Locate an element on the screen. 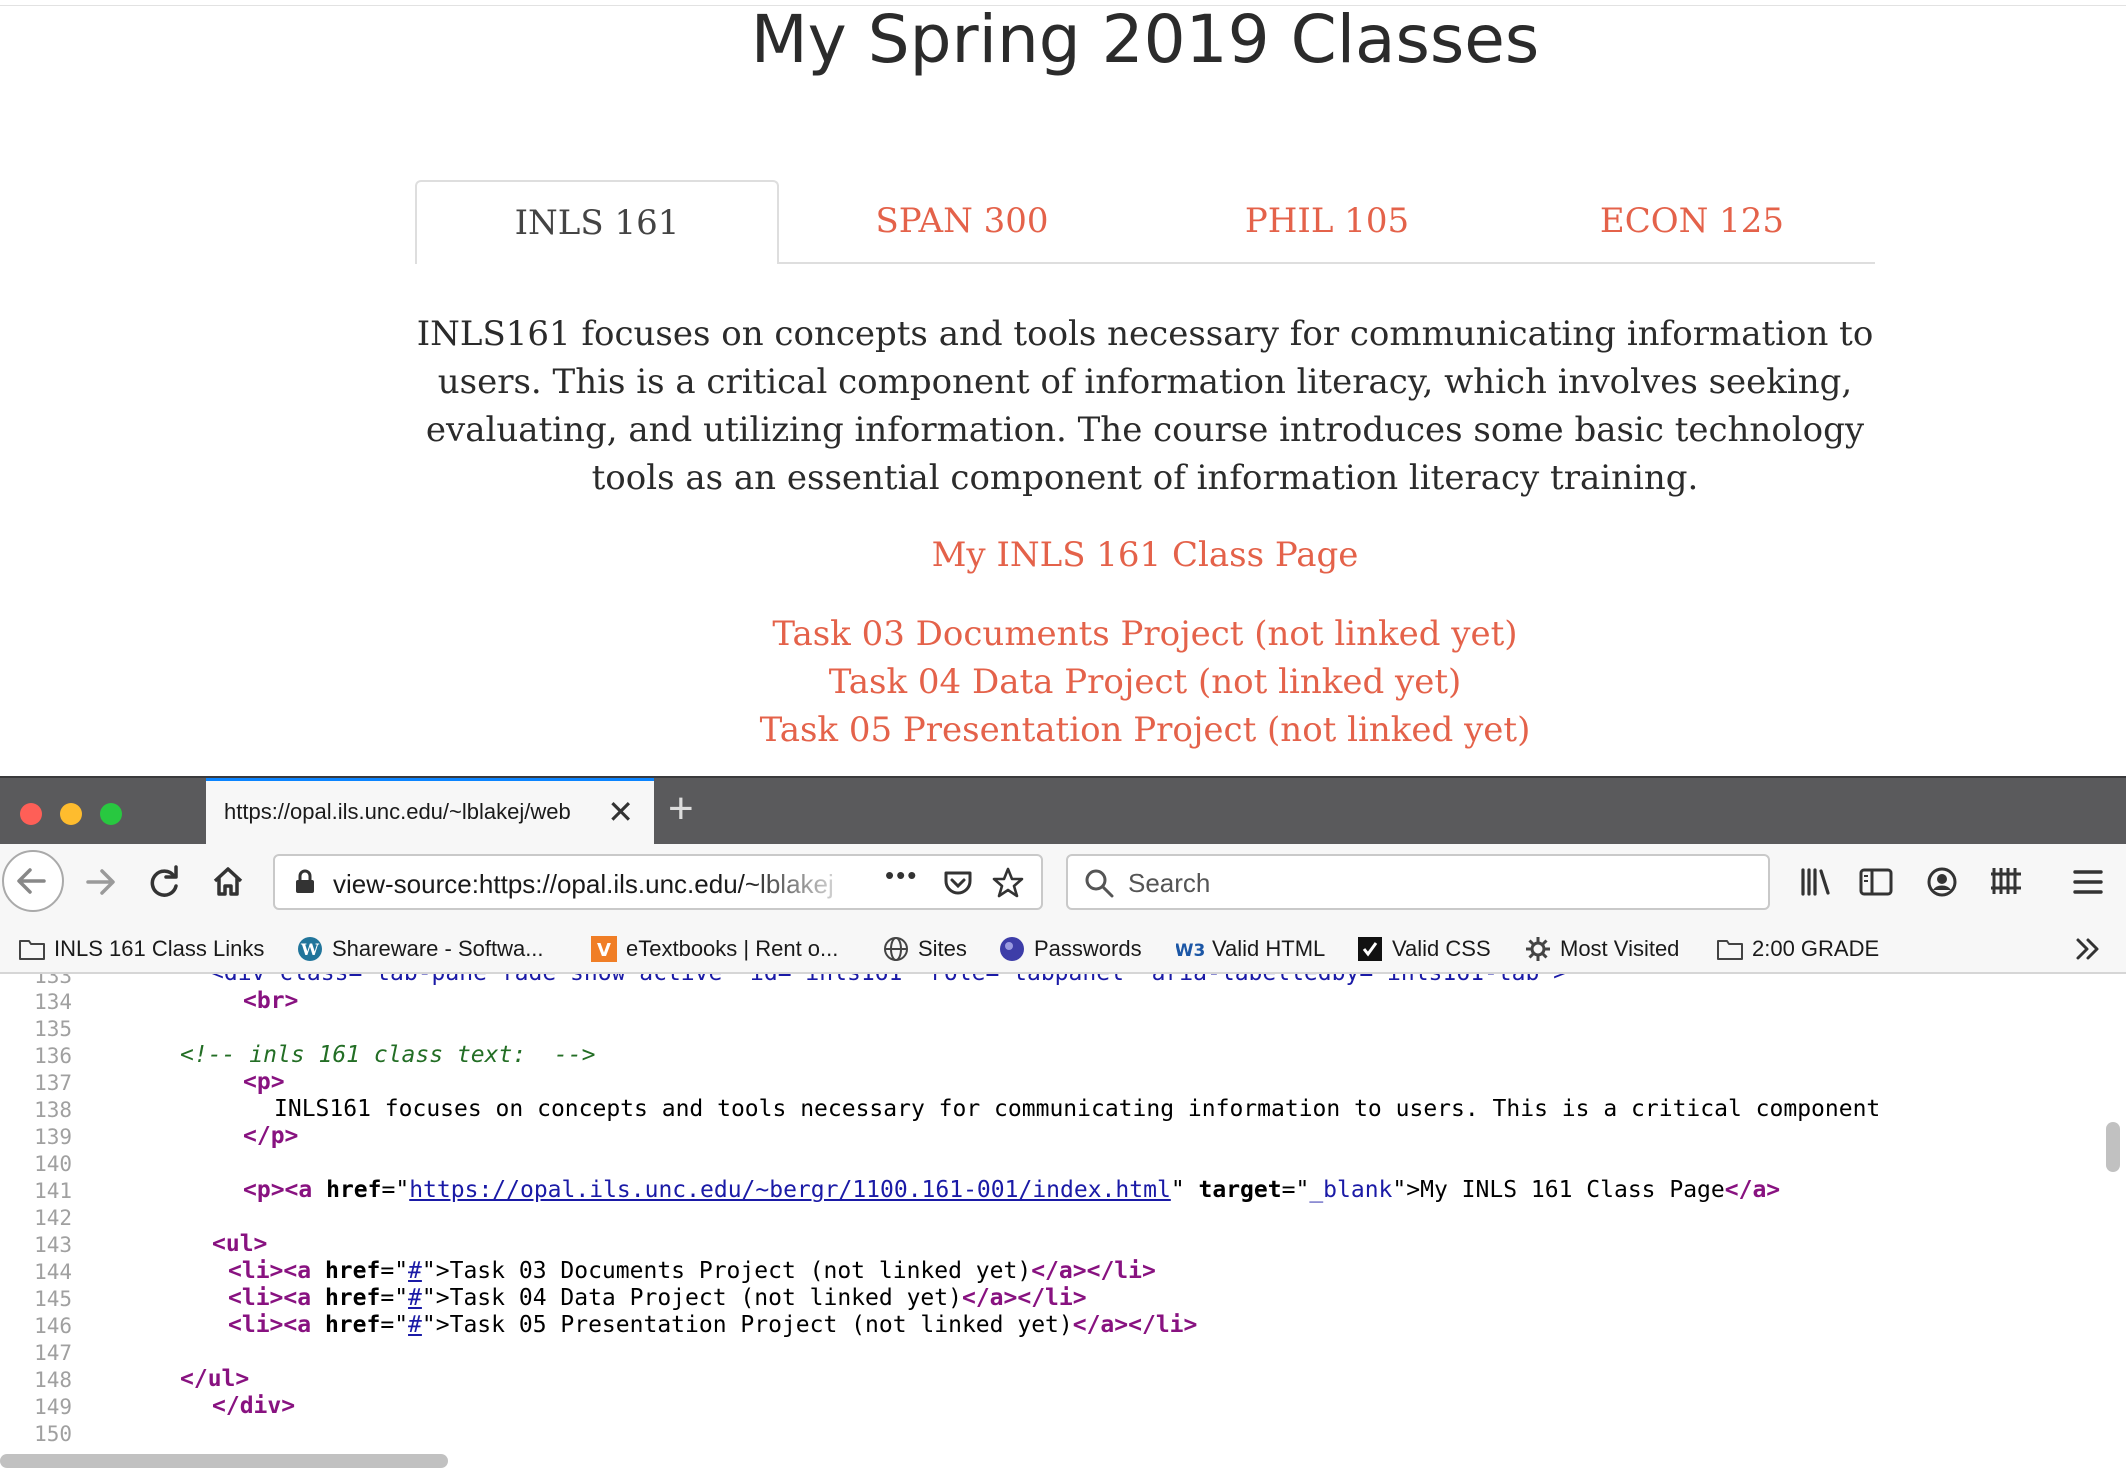 The width and height of the screenshot is (2126, 1468). bookmark-sites: Sites is located at coordinates (924, 949).